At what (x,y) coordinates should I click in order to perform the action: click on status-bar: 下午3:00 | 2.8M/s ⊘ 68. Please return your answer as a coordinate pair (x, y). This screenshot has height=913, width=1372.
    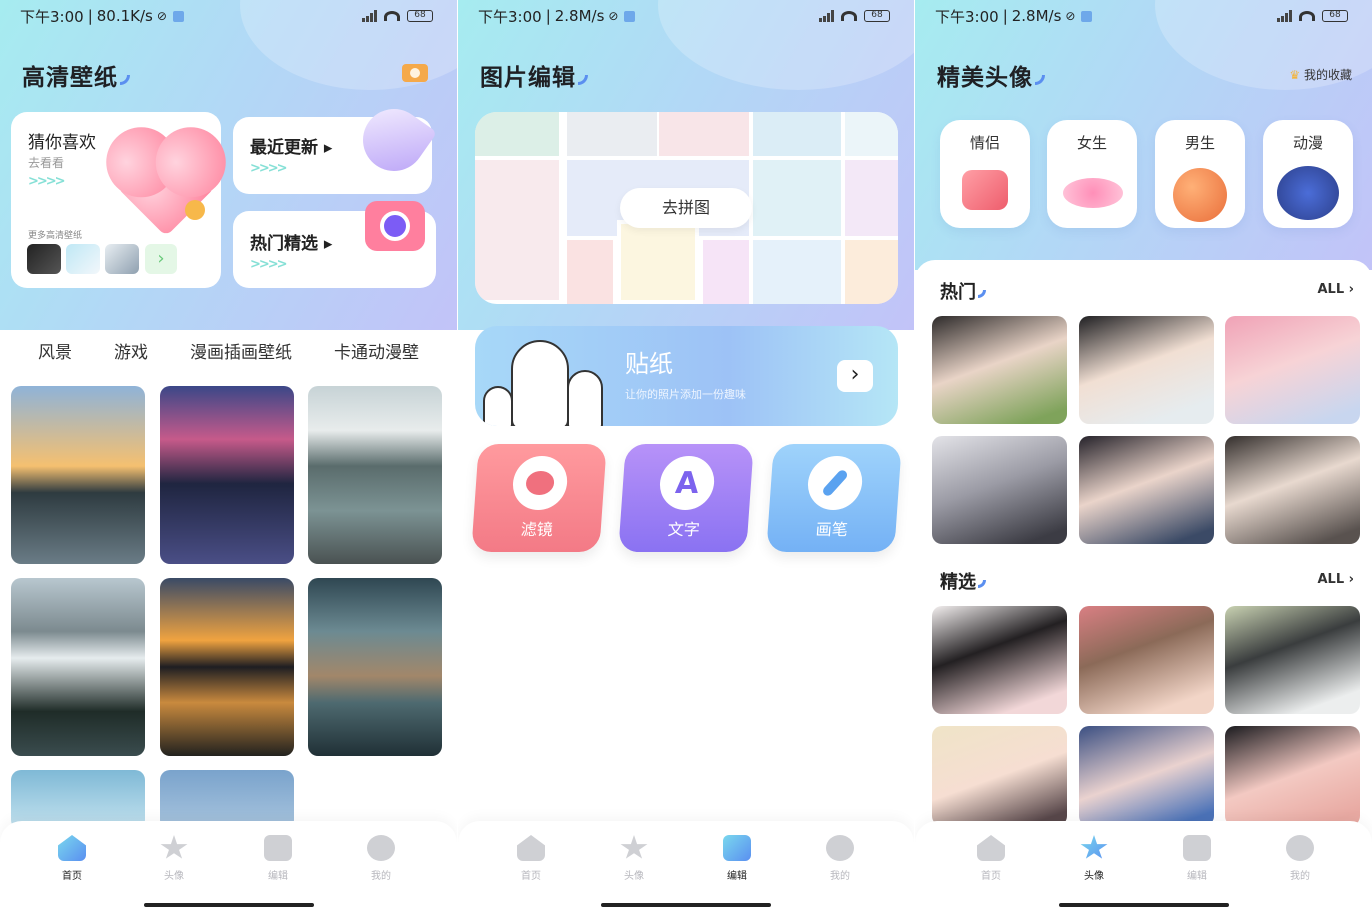
    Looking at the image, I should click on (684, 16).